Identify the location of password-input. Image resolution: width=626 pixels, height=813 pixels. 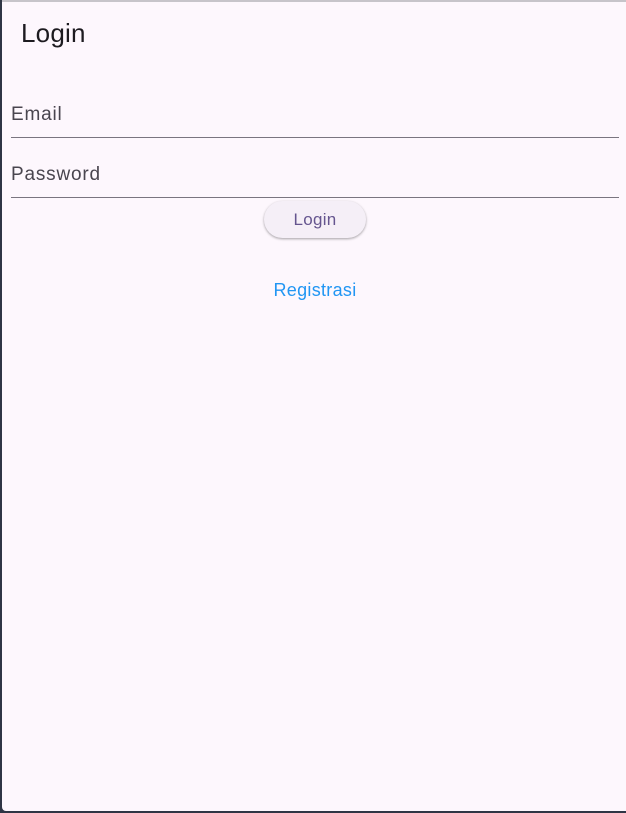
(315, 173).